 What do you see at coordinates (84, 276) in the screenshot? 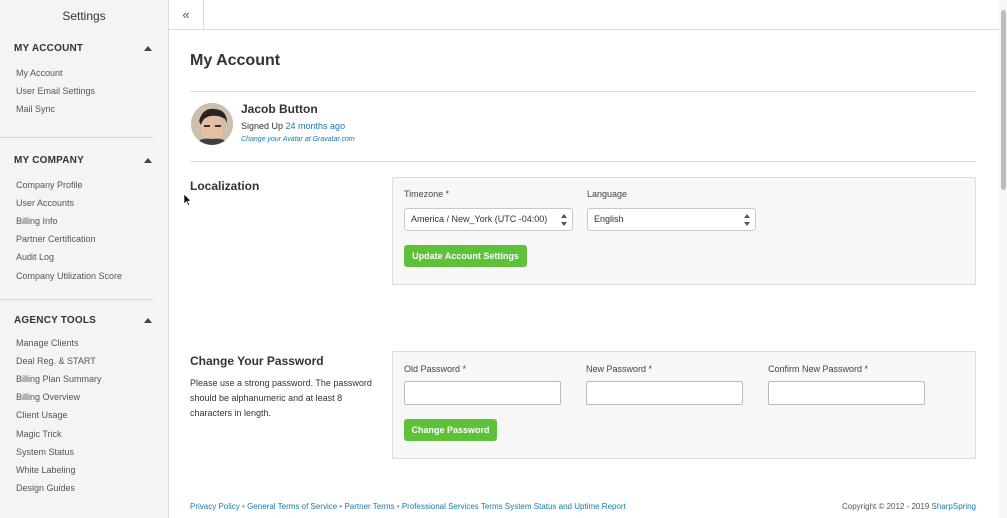
I see `sidebar-item-company-utilization-score: Company Utilization Score` at bounding box center [84, 276].